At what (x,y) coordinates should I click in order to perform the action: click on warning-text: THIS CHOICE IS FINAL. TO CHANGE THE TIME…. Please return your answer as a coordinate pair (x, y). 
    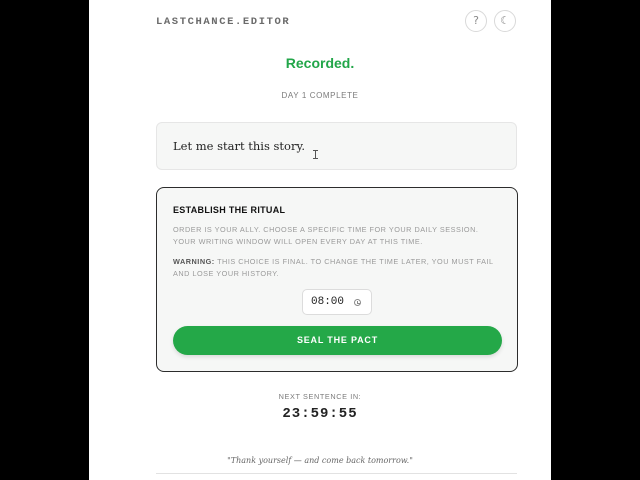
    Looking at the image, I should click on (333, 267).